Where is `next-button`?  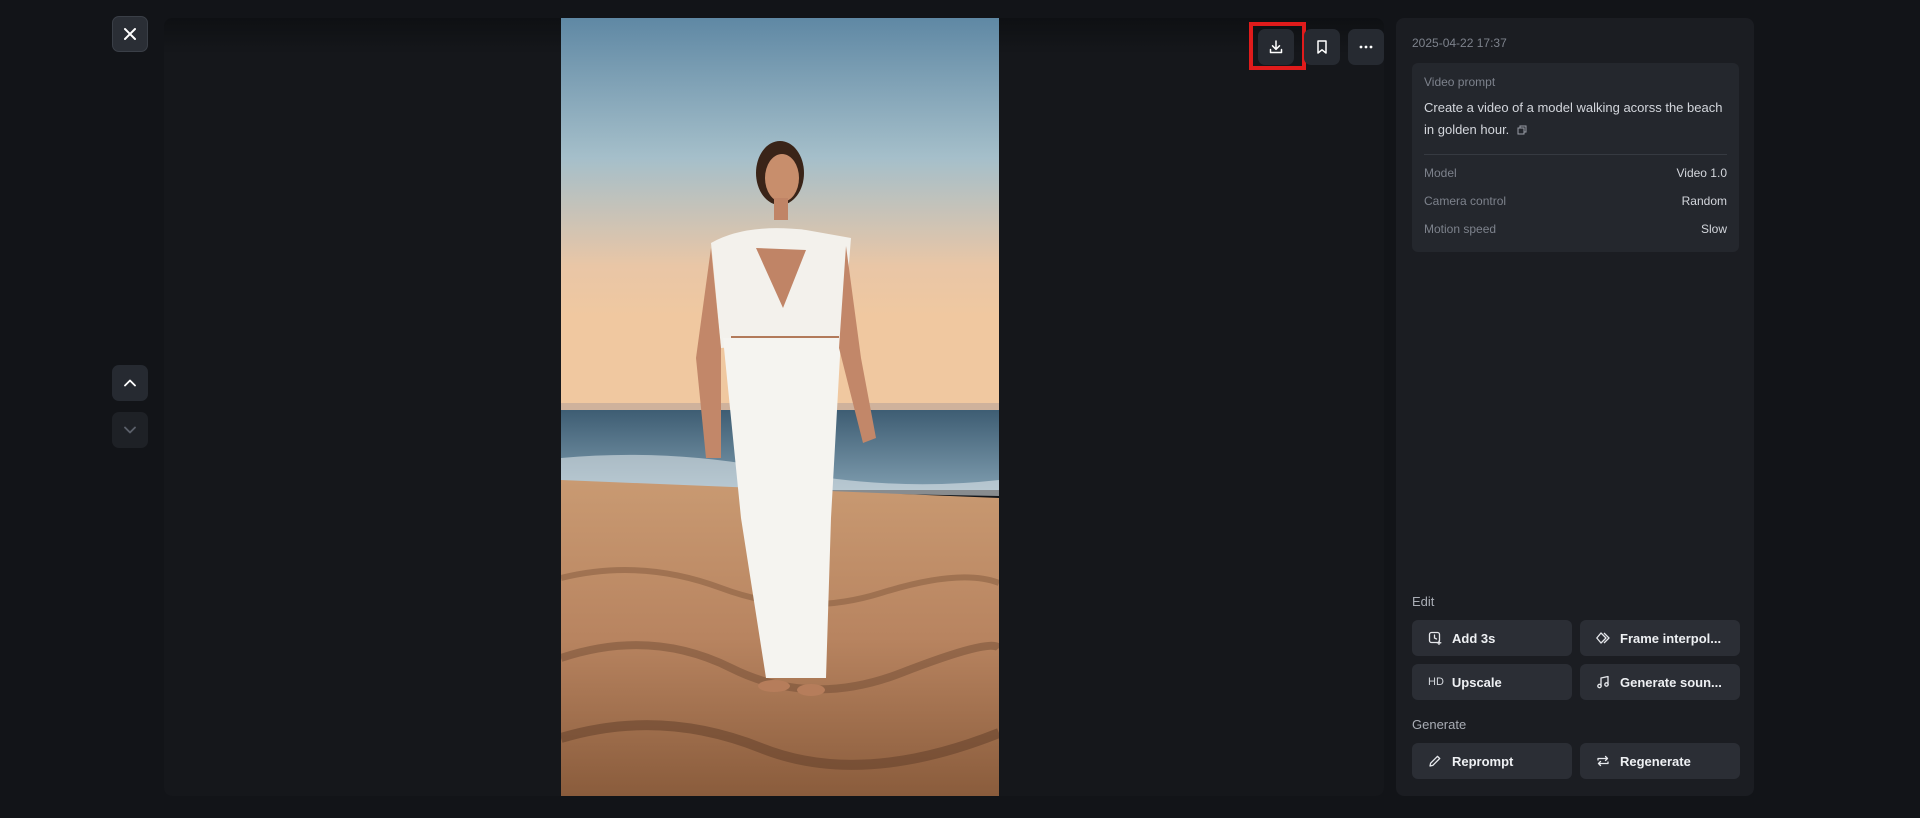 next-button is located at coordinates (130, 430).